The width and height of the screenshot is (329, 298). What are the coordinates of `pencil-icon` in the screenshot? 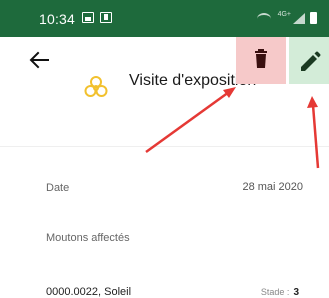 It's located at (311, 61).